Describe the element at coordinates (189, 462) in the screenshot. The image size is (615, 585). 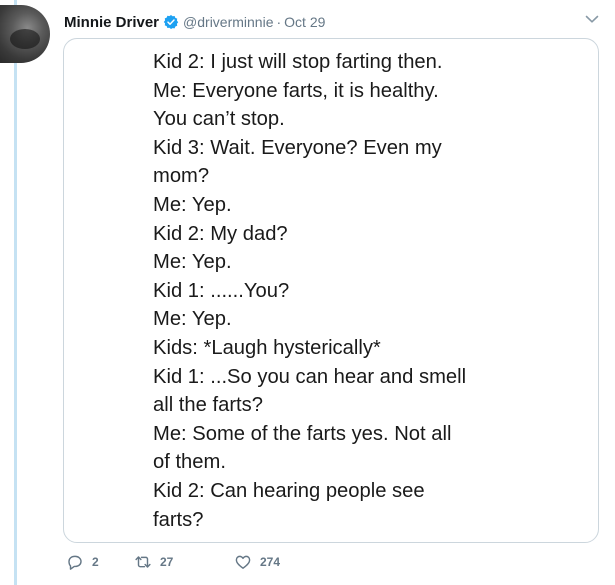
I see `media-text-line: of them.` at that location.